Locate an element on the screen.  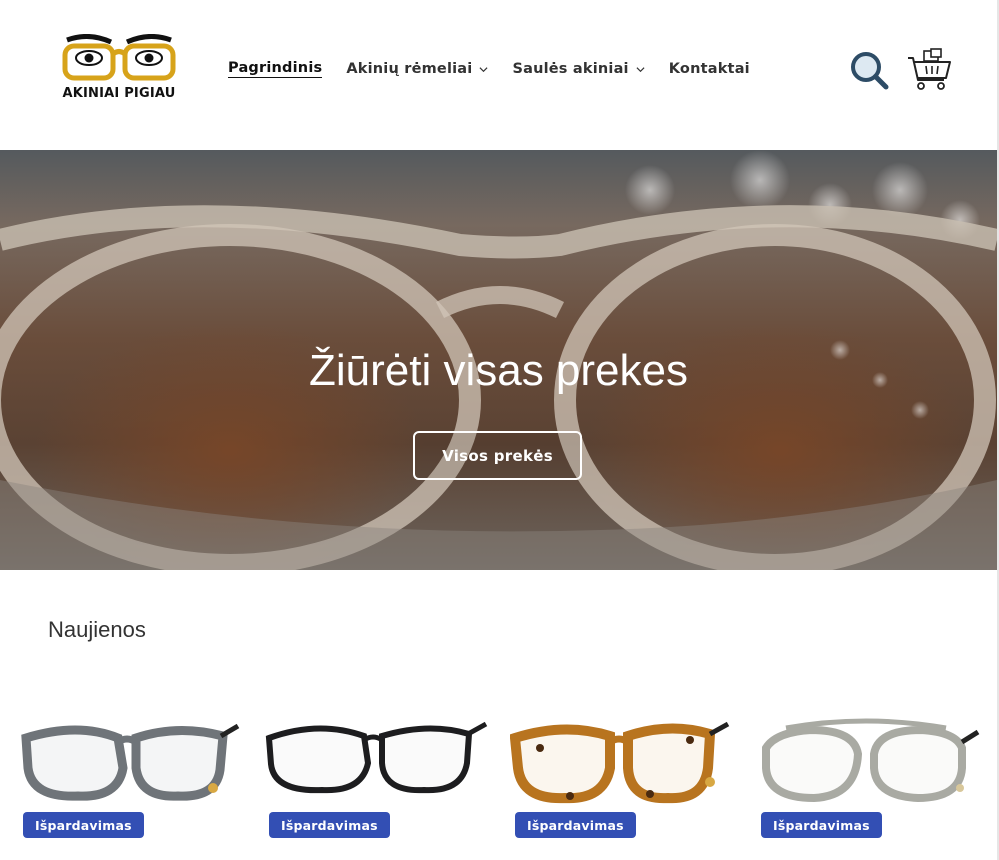
view-all-products-button: Visos prekės is located at coordinates (497, 455).